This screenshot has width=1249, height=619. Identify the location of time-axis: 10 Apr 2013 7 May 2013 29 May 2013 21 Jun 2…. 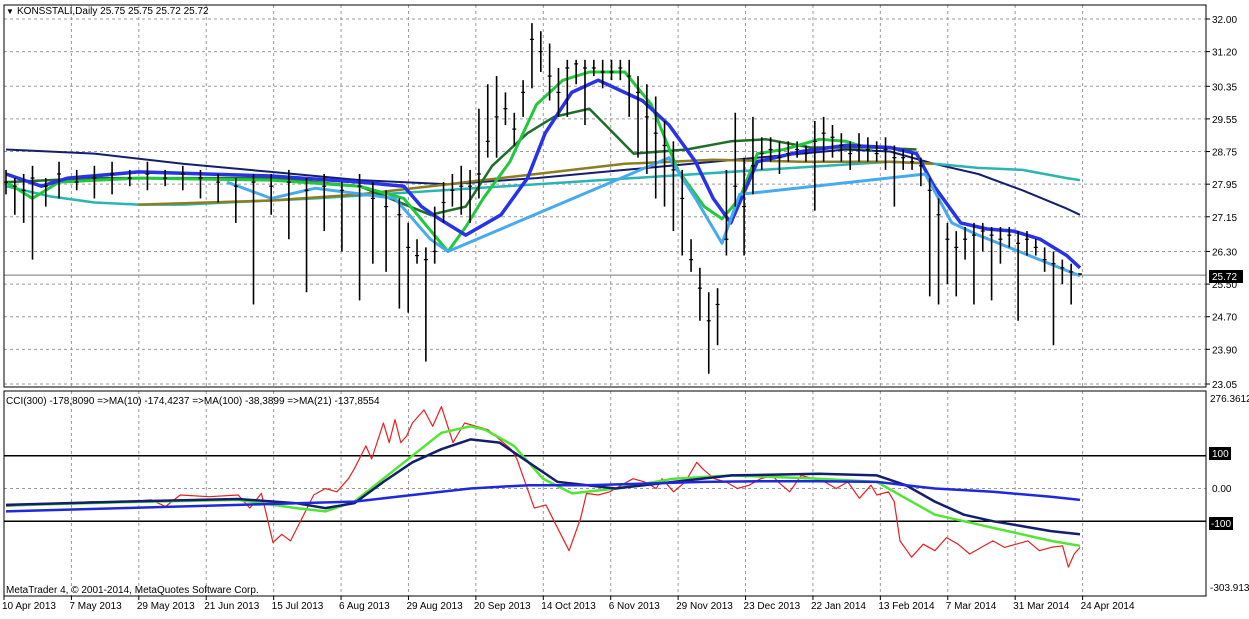
(568, 604).